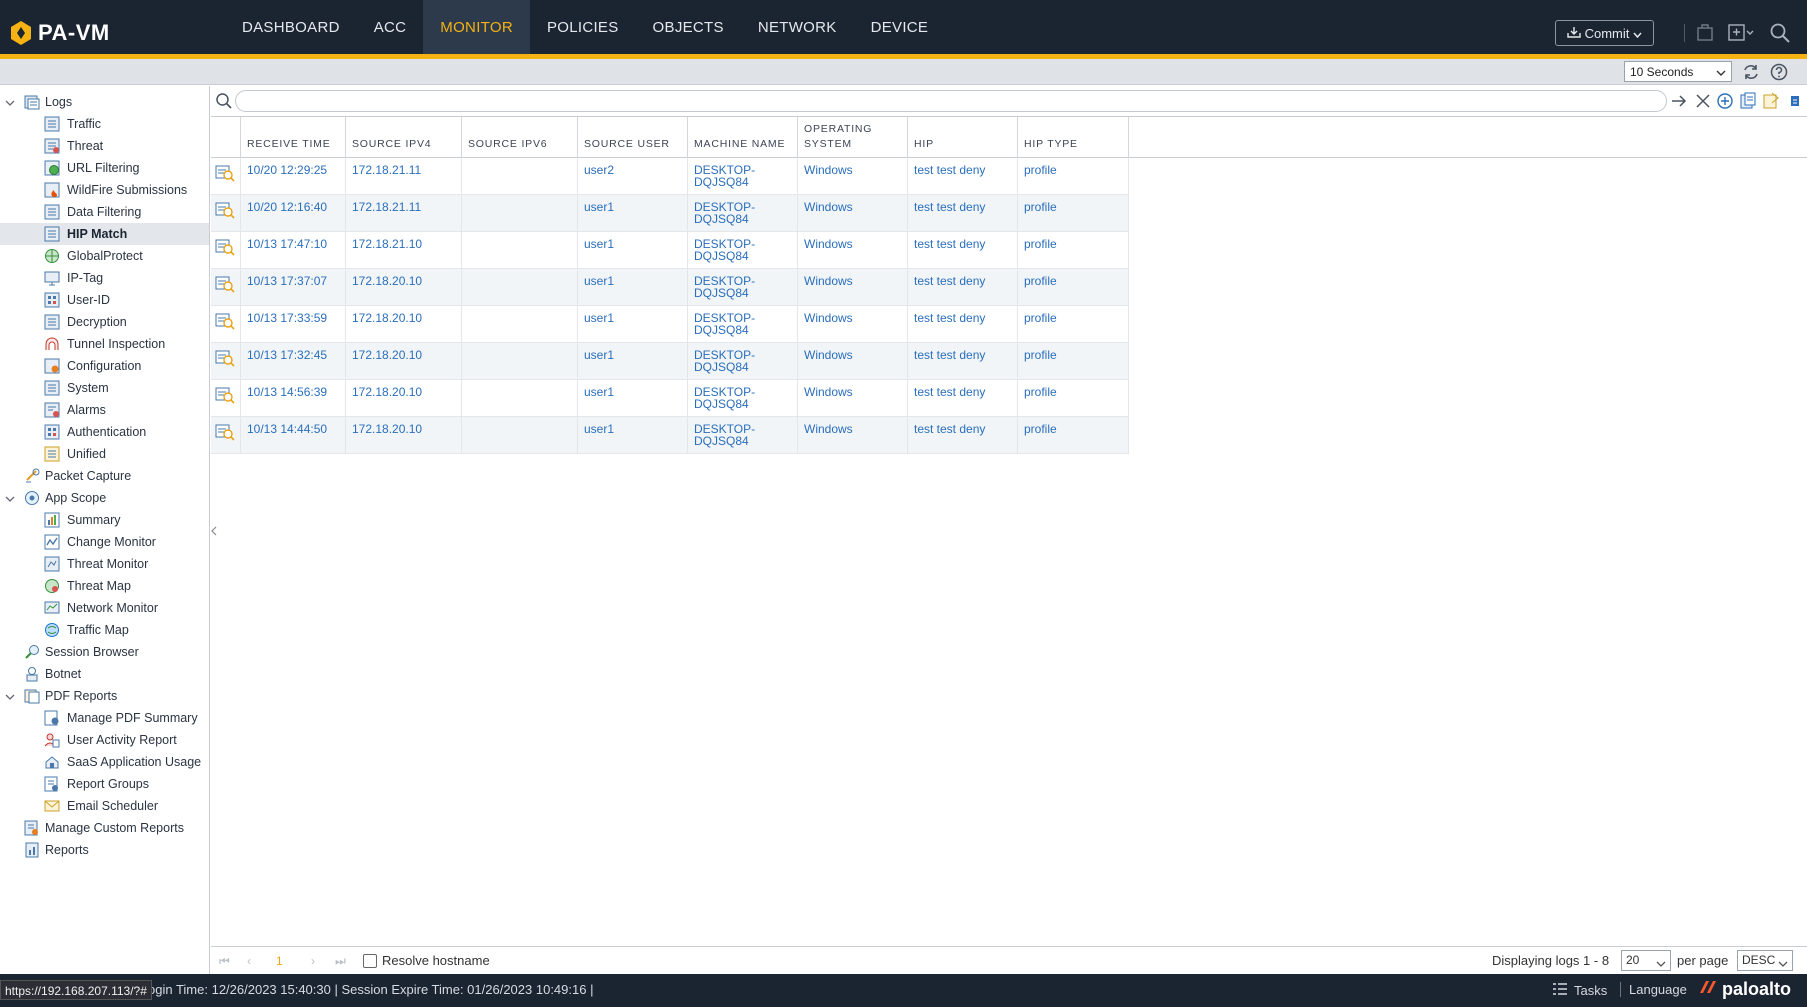  Describe the element at coordinates (293, 213) in the screenshot. I see `cell-receive-time: 10/20 12:16:40` at that location.